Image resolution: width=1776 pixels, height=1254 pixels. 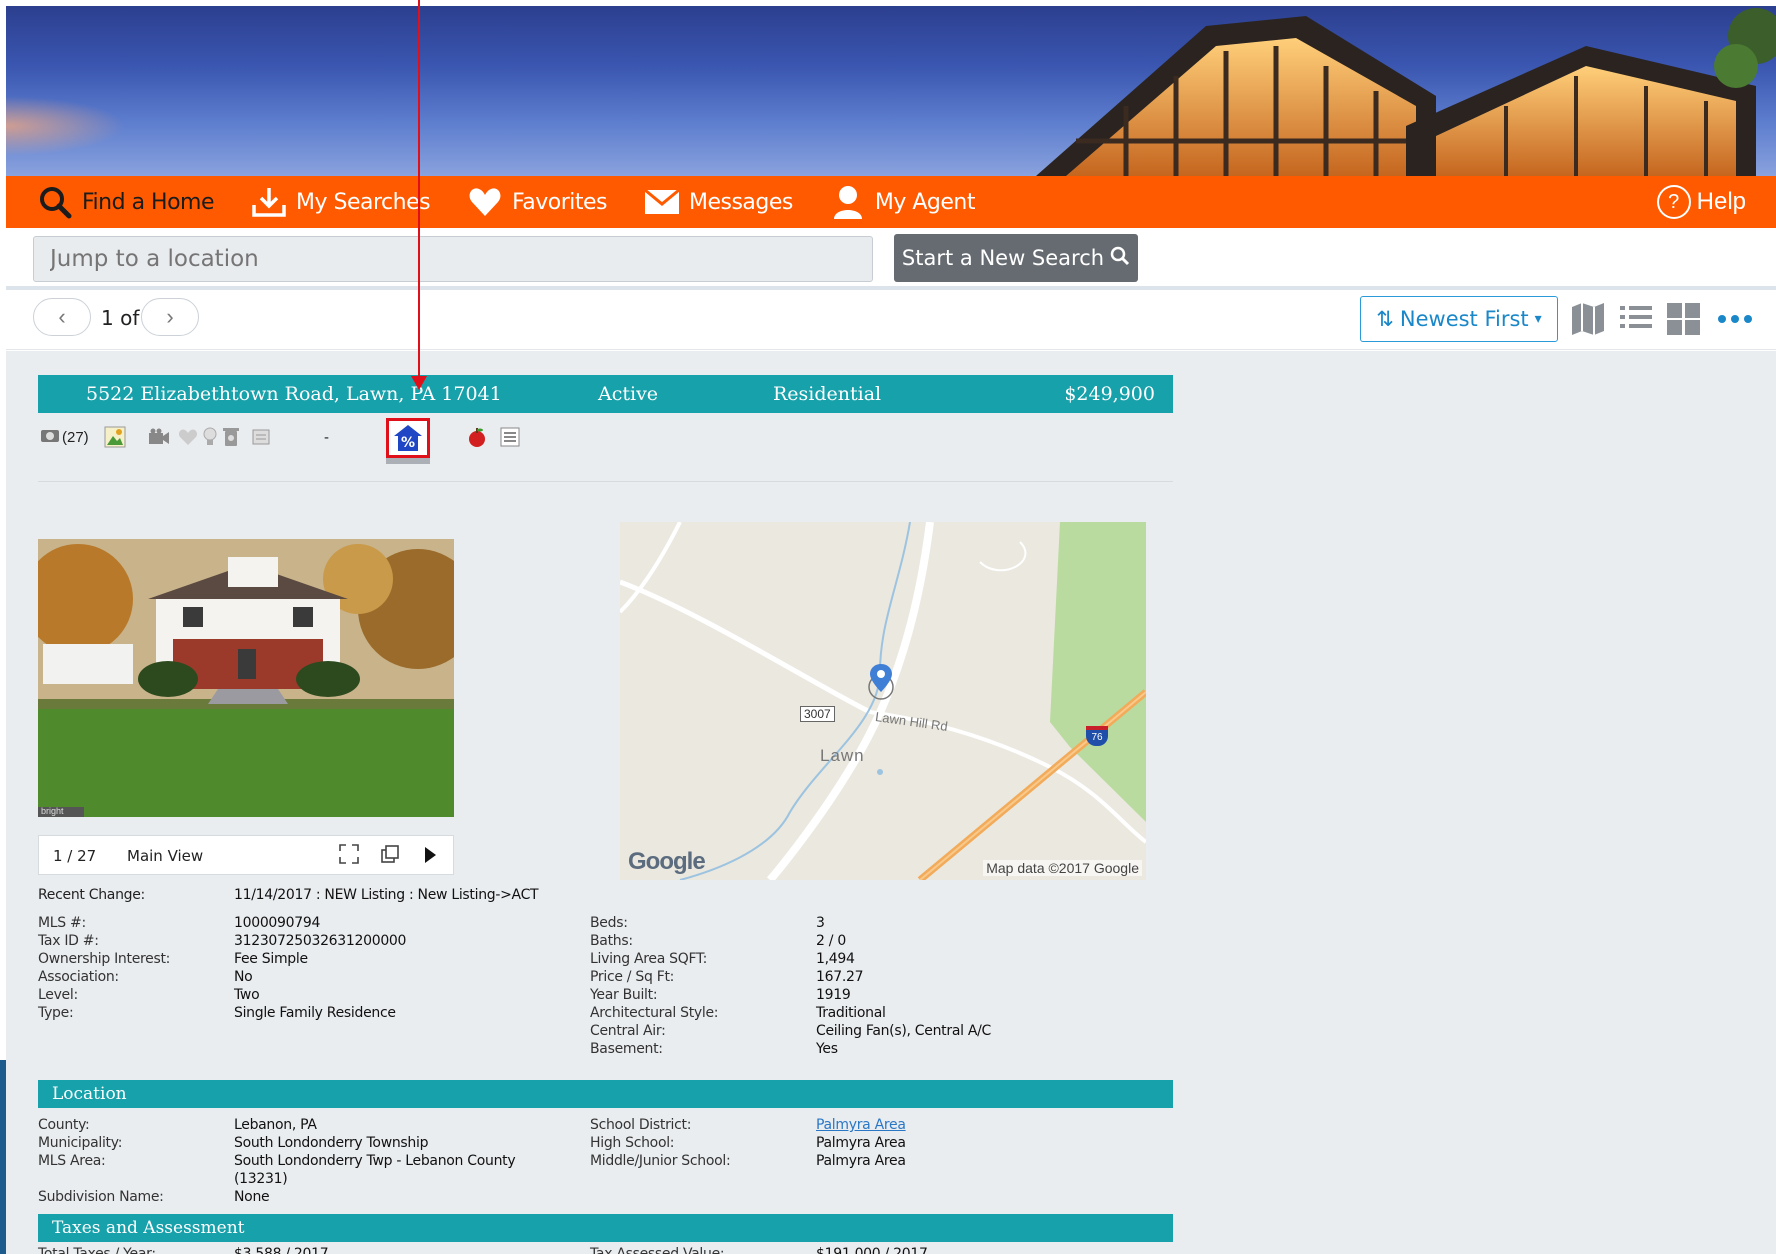 What do you see at coordinates (654, 1013) in the screenshot?
I see `detail-label: Architectural Style:` at bounding box center [654, 1013].